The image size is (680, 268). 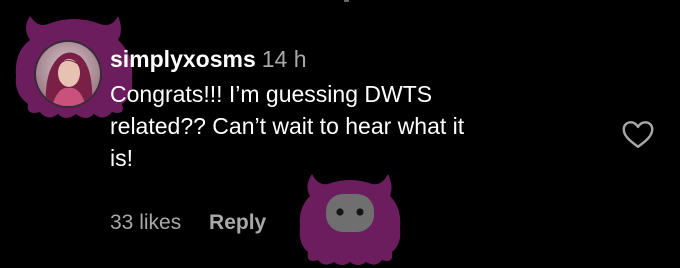 I want to click on comment-text-line: is!, so click(x=121, y=158).